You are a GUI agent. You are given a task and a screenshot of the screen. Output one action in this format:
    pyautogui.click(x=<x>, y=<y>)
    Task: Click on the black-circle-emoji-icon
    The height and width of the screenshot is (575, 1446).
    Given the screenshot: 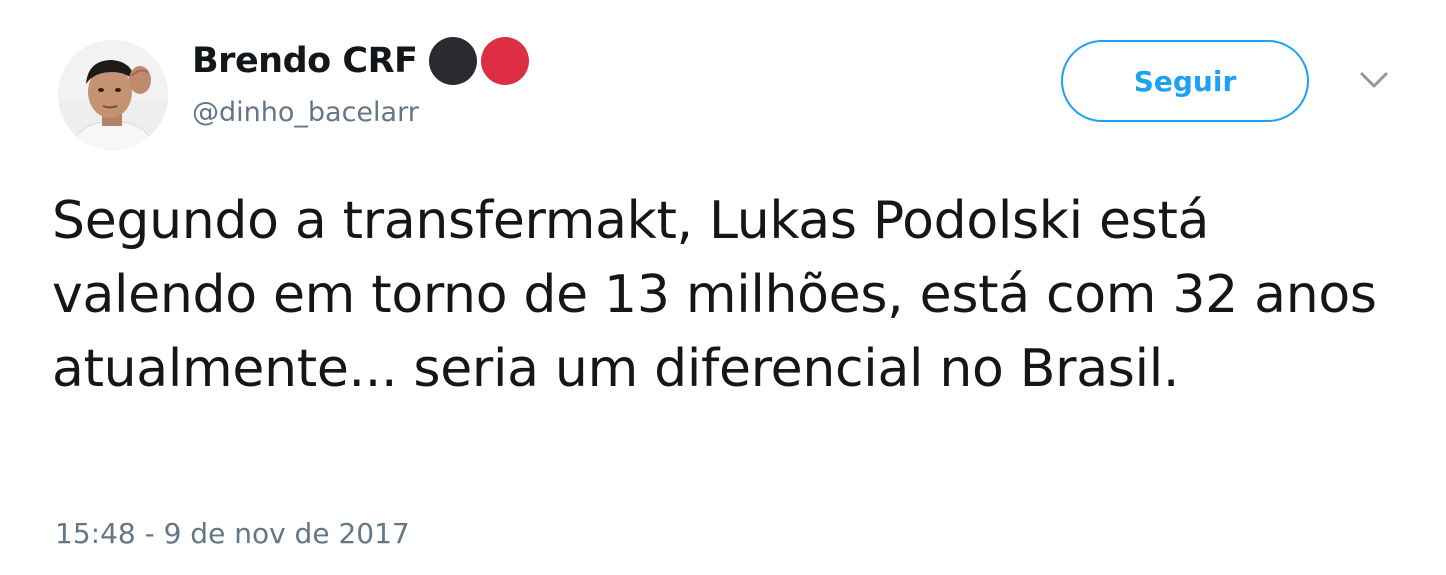 What is the action you would take?
    pyautogui.click(x=453, y=61)
    